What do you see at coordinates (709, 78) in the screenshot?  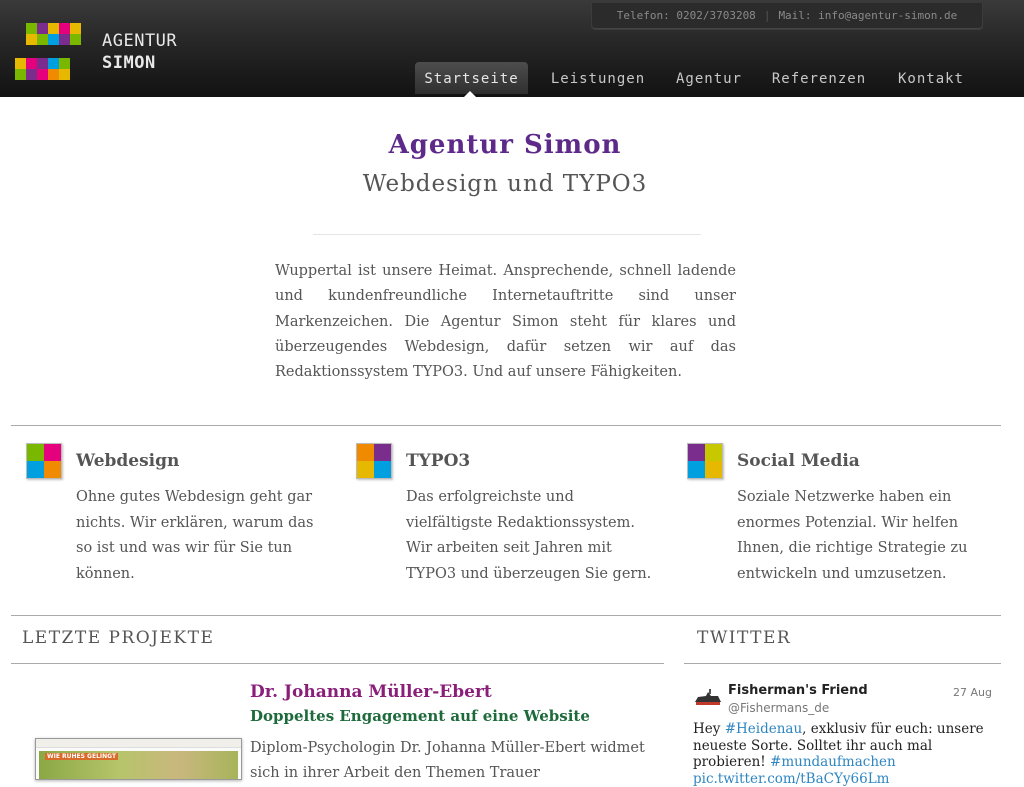 I see `nav-agentur: Agentur` at bounding box center [709, 78].